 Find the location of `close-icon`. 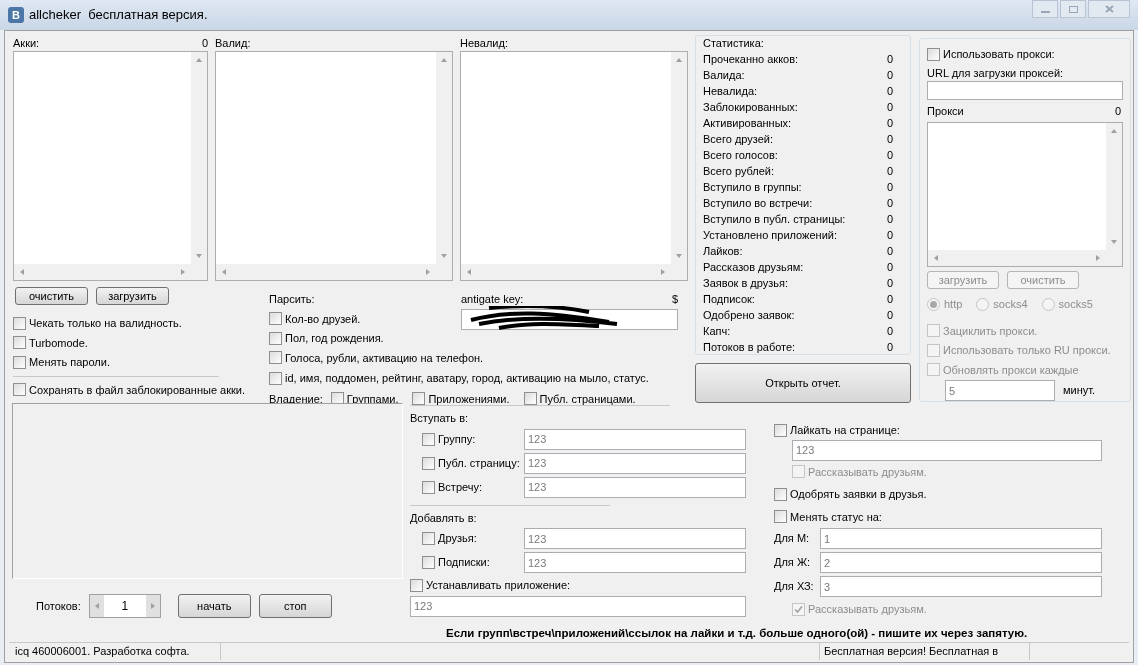

close-icon is located at coordinates (1109, 9).